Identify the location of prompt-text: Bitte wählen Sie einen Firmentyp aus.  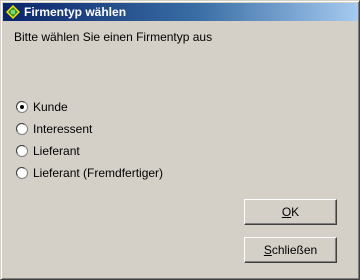
(113, 37).